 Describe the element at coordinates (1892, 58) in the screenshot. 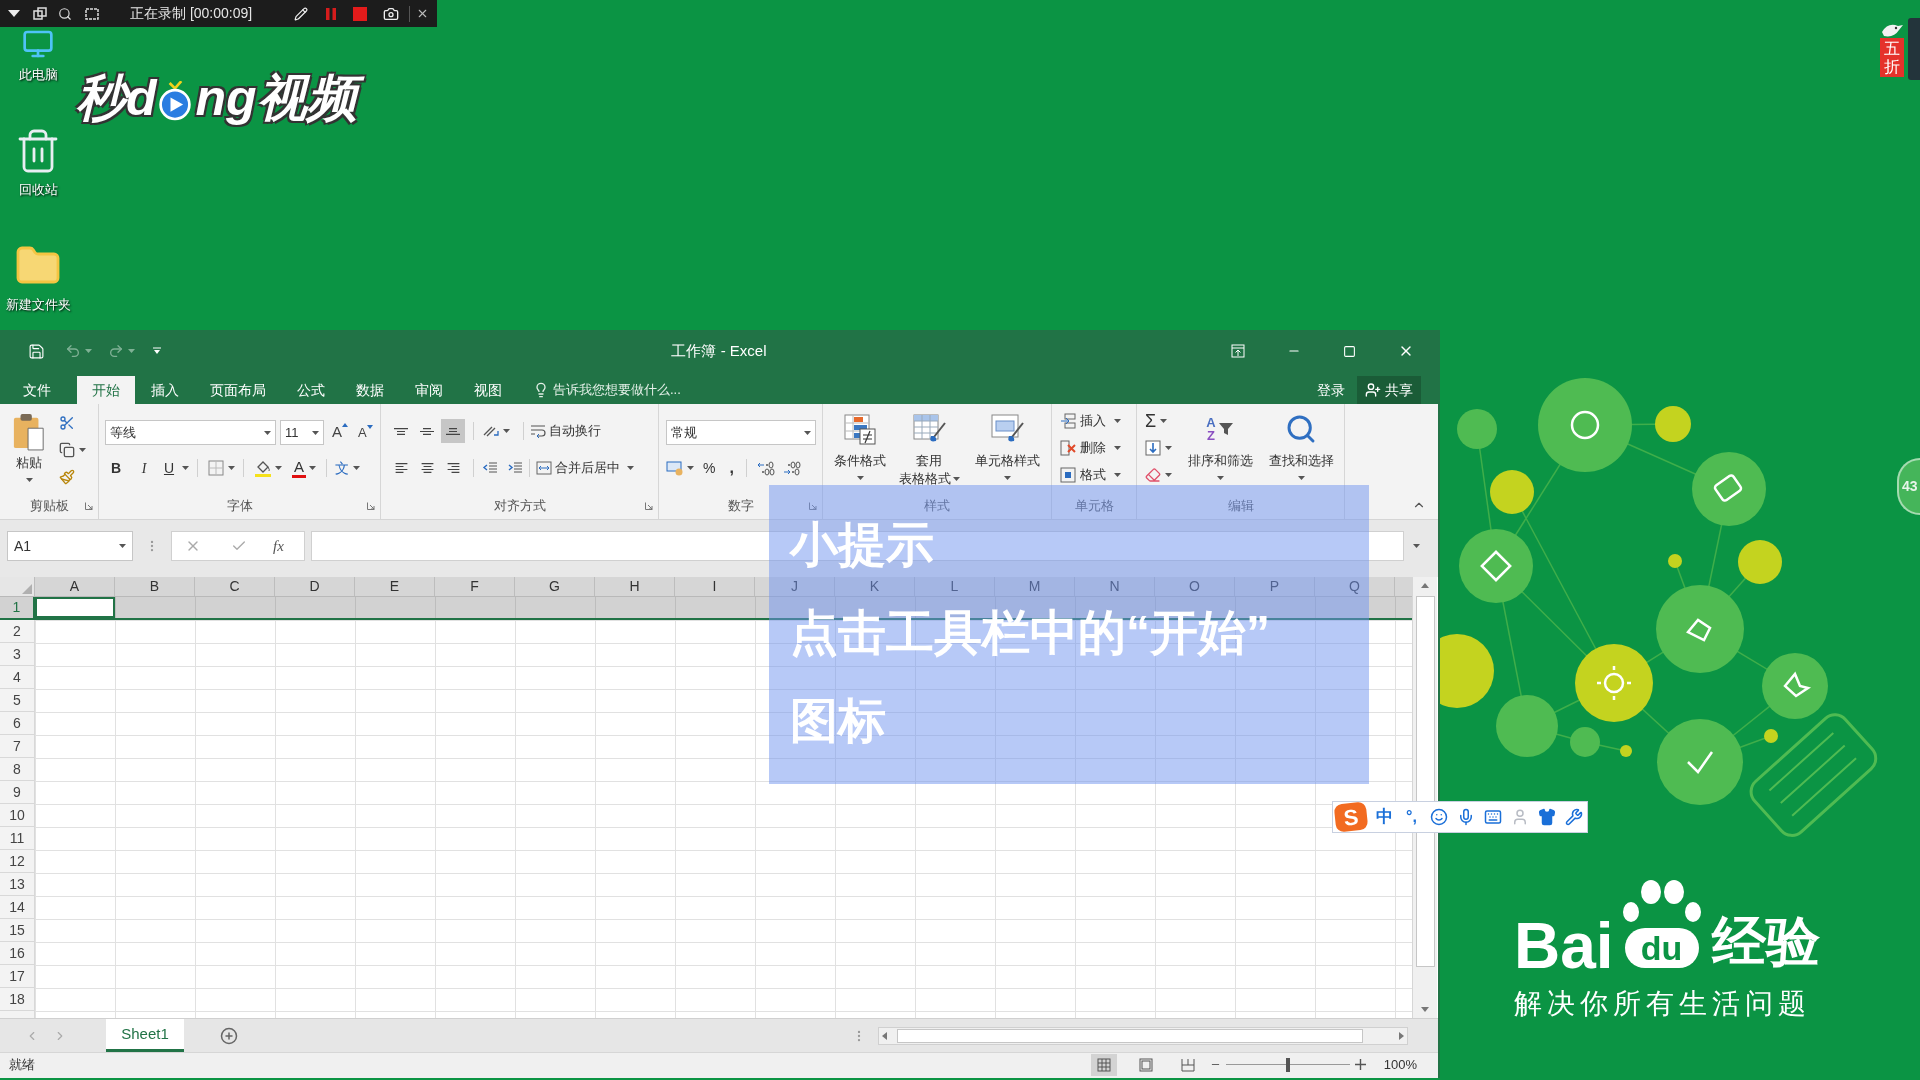

I see `discount-tag: 五折` at that location.